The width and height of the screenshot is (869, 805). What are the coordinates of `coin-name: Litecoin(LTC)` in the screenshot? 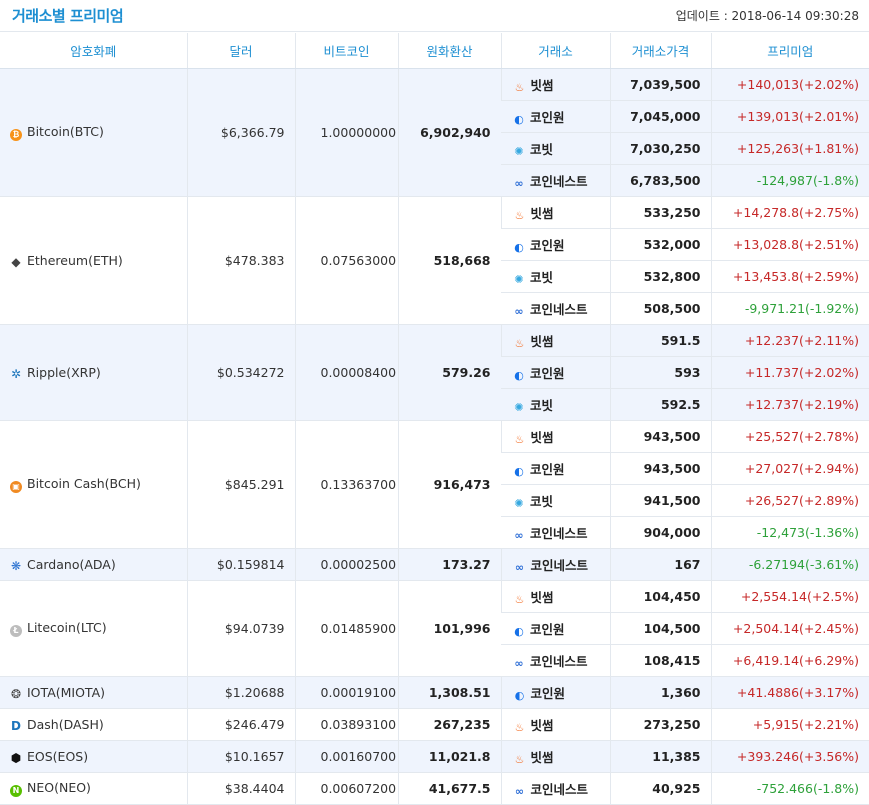 It's located at (67, 627).